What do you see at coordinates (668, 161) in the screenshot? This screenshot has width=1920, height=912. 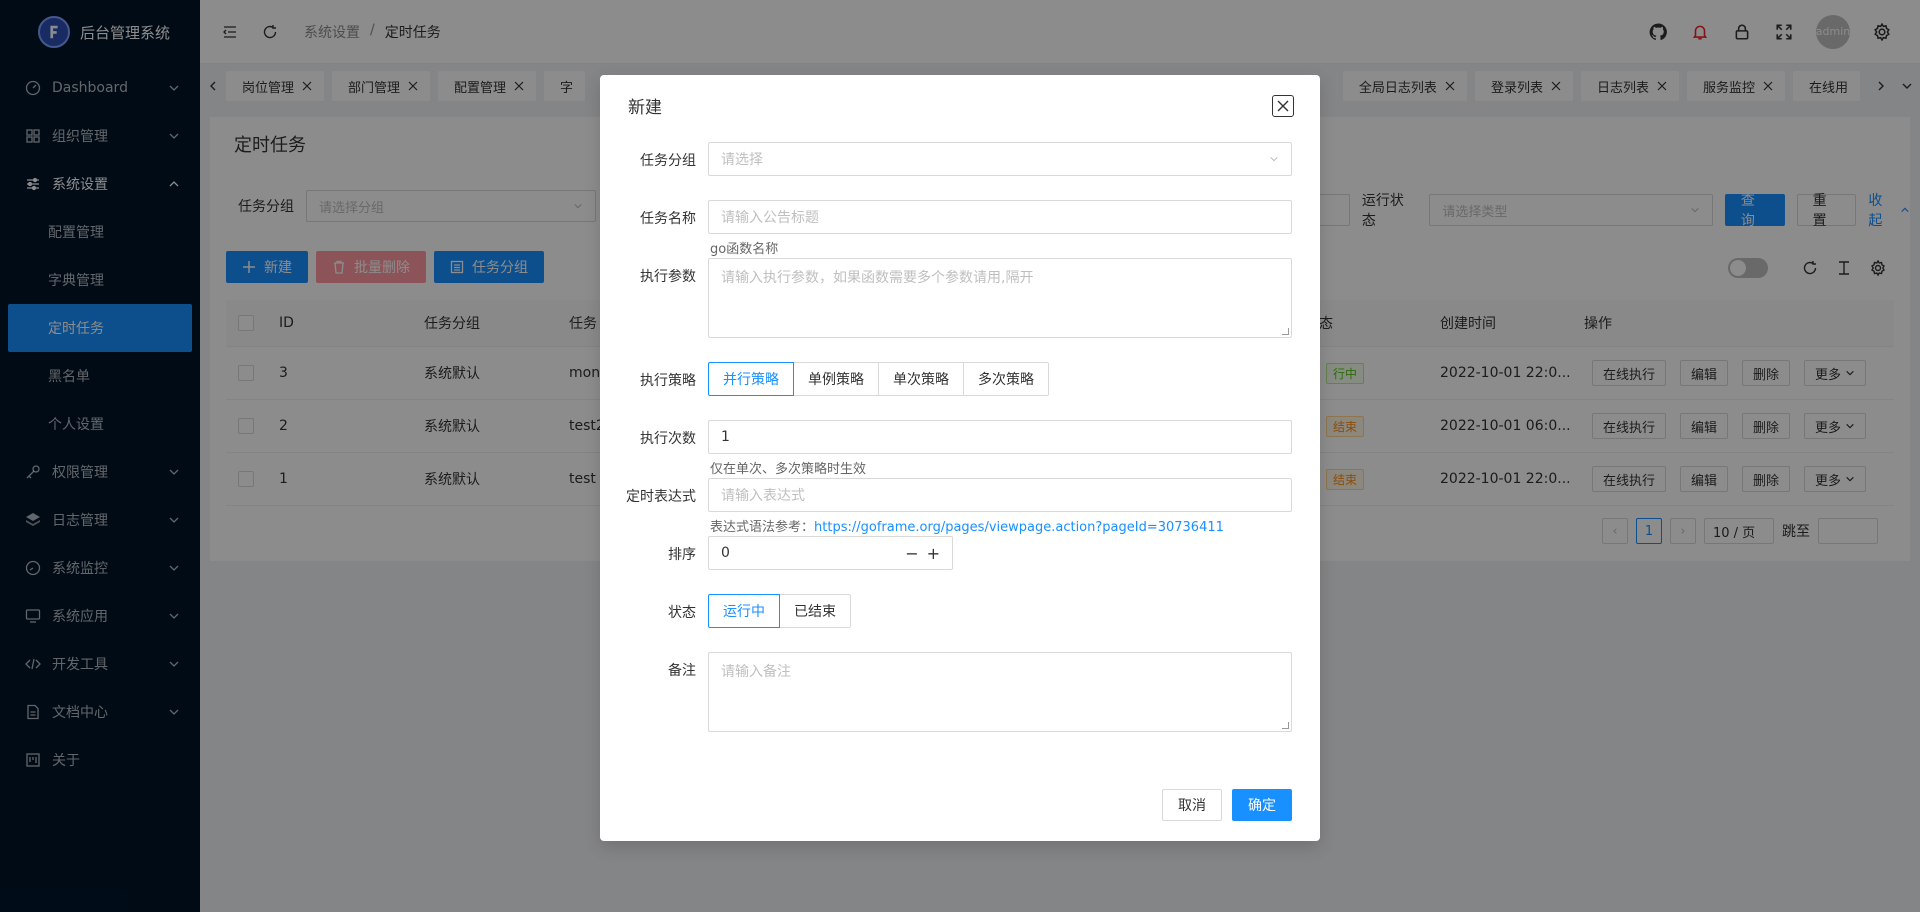 I see `form-label: 任务分组` at bounding box center [668, 161].